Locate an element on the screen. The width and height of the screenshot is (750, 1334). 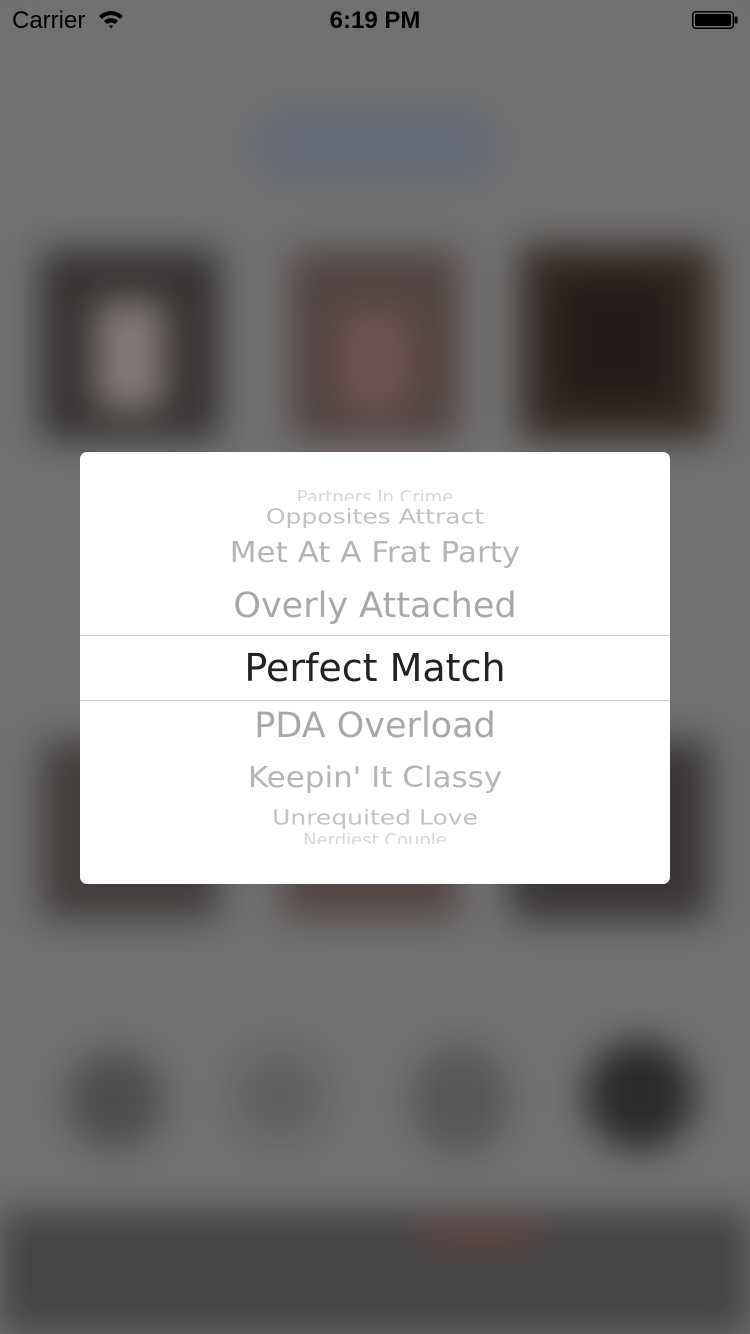
picker-option: Overly Attached is located at coordinates (375, 606).